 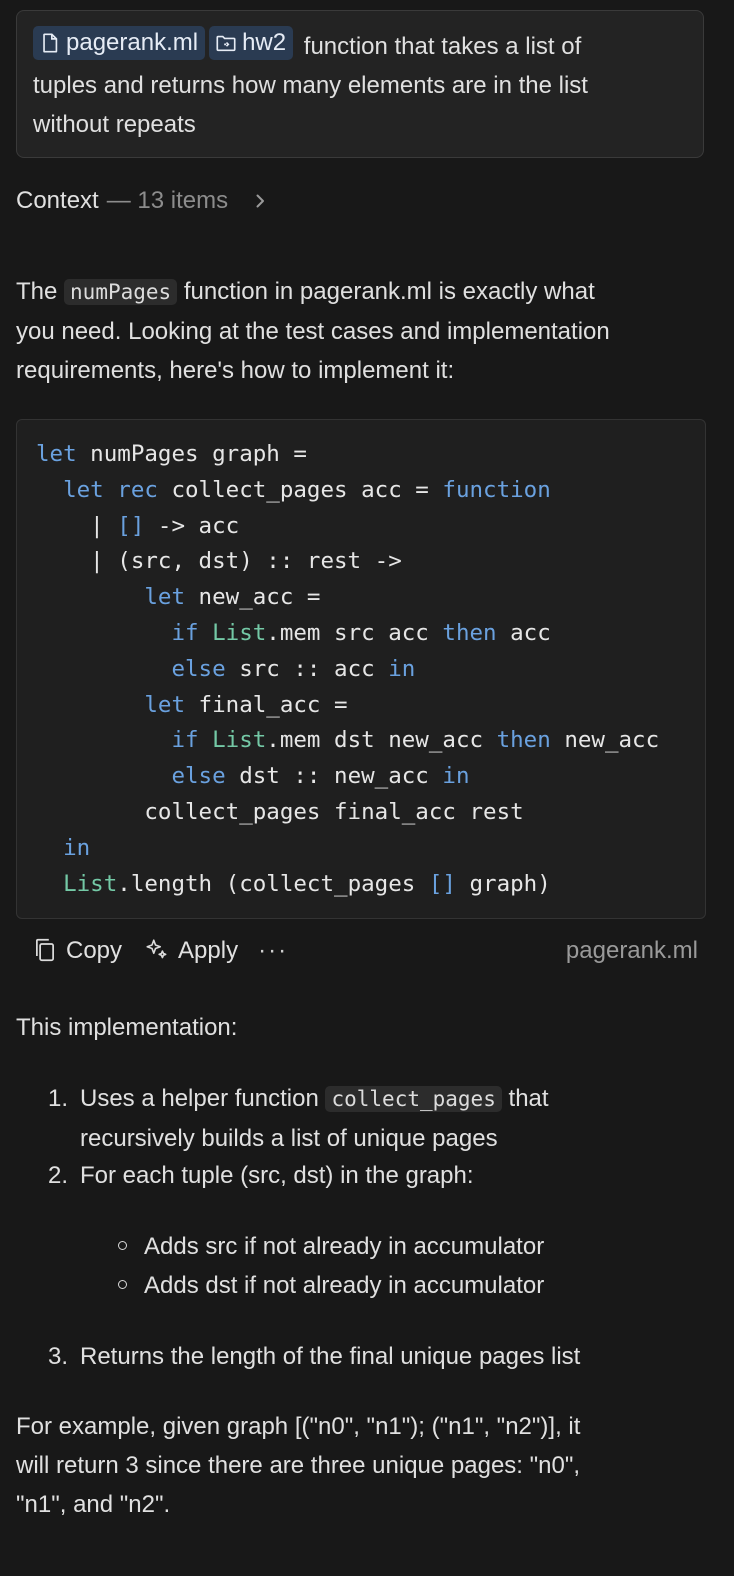 I want to click on code-text: .mem dst new_acc, so click(x=381, y=740).